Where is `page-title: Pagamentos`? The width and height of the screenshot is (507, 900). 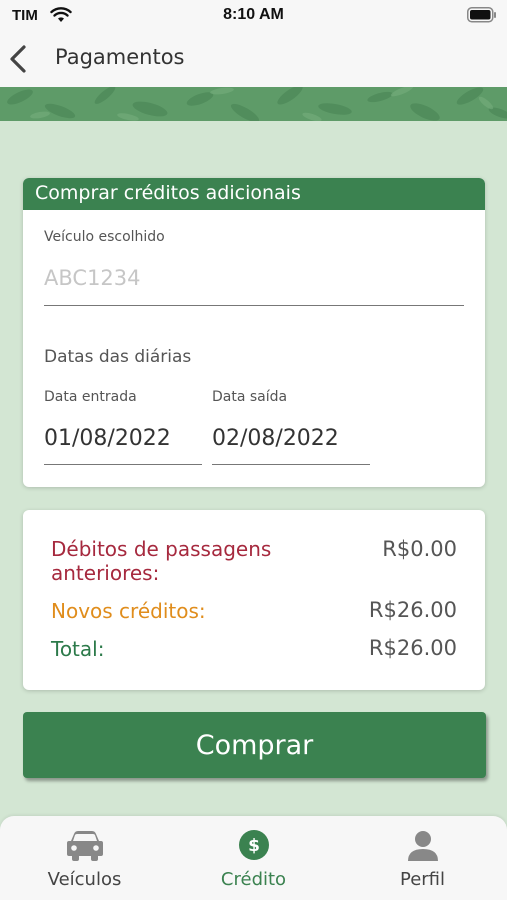 page-title: Pagamentos is located at coordinates (120, 57).